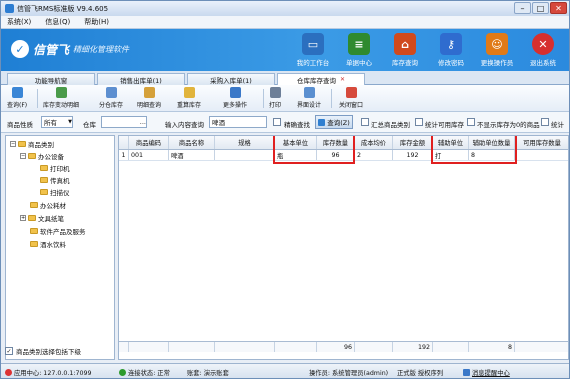  What do you see at coordinates (277, 122) in the screenshot?
I see `fuzzy-checkbox` at bounding box center [277, 122].